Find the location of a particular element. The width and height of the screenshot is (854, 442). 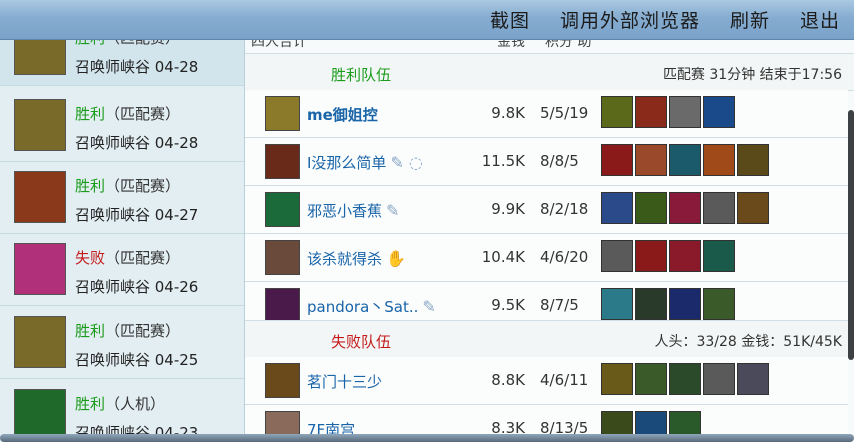

match-result: 失败（匹配赛） is located at coordinates (127, 257).